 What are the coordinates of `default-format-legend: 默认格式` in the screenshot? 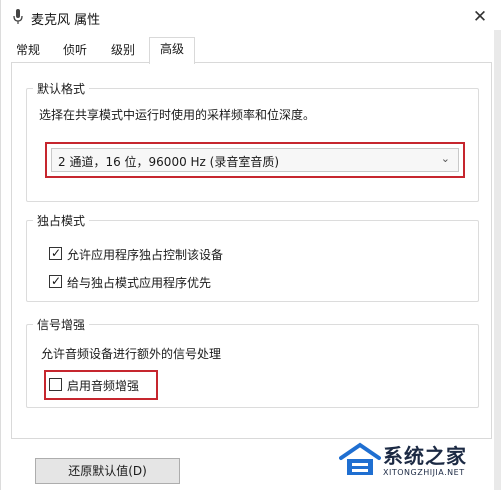 It's located at (61, 88).